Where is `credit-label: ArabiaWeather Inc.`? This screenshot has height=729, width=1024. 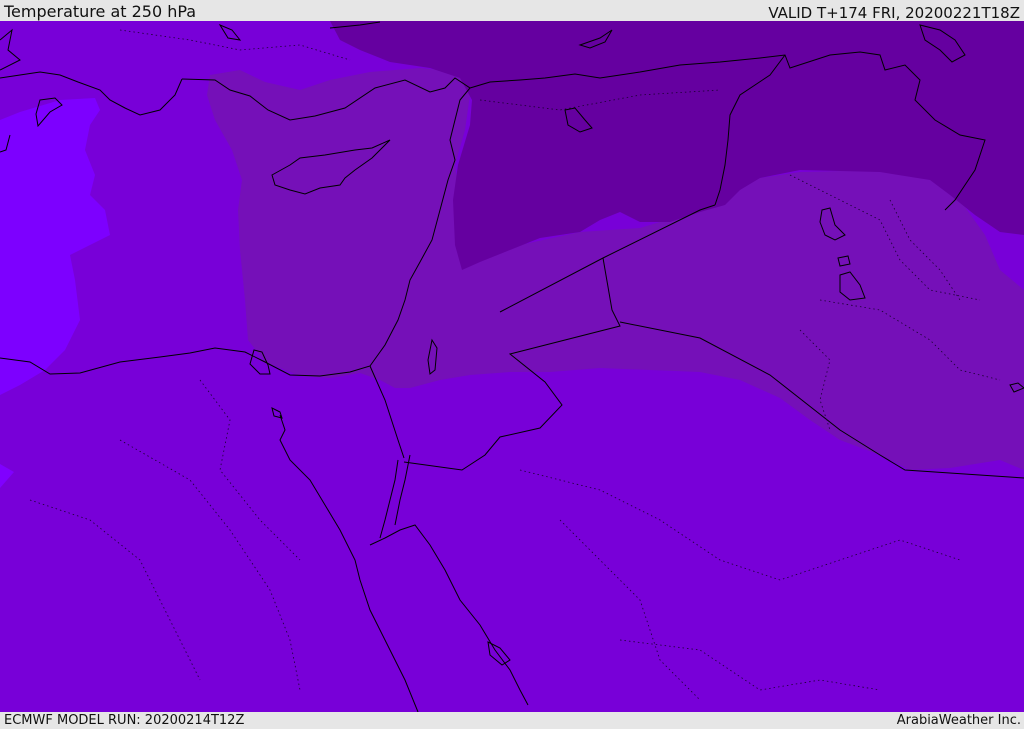 credit-label: ArabiaWeather Inc. is located at coordinates (958, 720).